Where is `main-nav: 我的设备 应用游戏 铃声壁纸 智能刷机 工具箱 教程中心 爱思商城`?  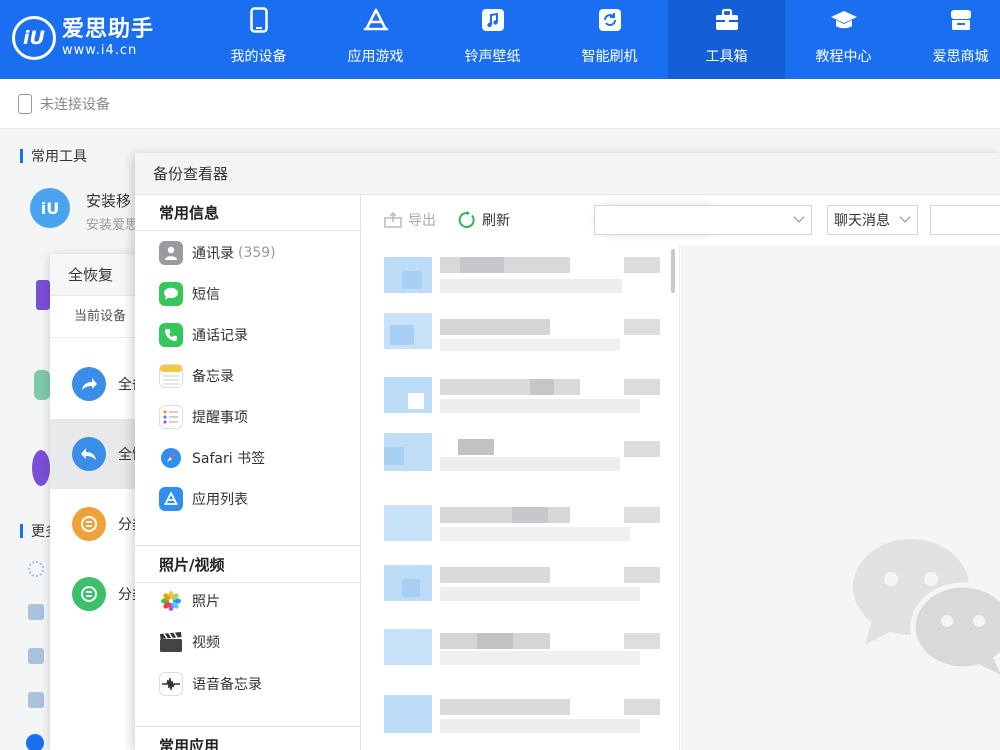 main-nav: 我的设备 应用游戏 铃声壁纸 智能刷机 工具箱 教程中心 爱思商城 is located at coordinates (600, 39).